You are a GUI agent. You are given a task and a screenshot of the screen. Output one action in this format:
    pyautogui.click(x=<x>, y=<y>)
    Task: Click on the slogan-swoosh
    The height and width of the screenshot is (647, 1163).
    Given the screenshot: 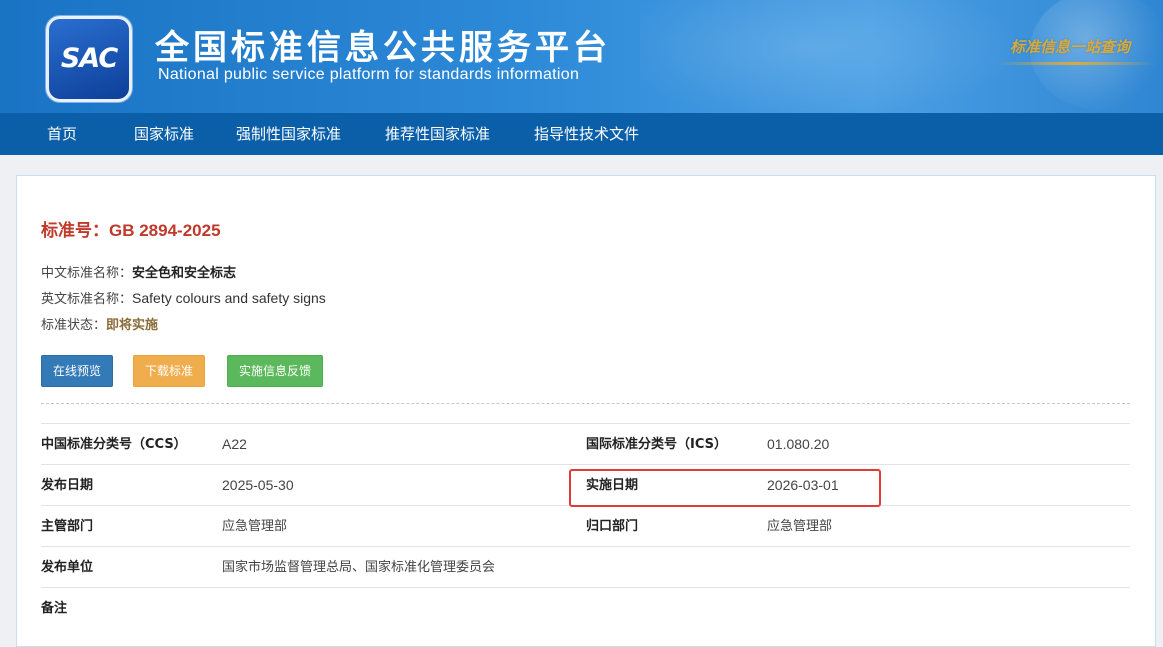 What is the action you would take?
    pyautogui.click(x=1075, y=63)
    